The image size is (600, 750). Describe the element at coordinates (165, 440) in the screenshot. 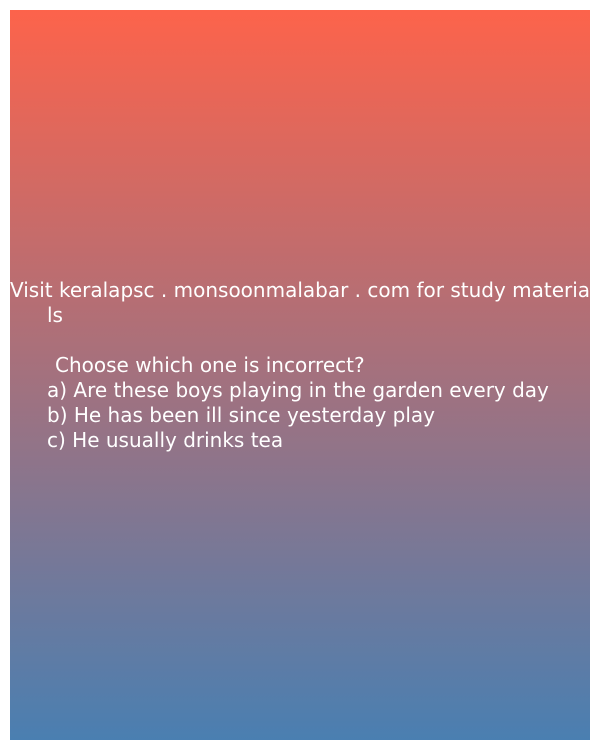

I see `option-c: c) He usually drinks tea` at that location.